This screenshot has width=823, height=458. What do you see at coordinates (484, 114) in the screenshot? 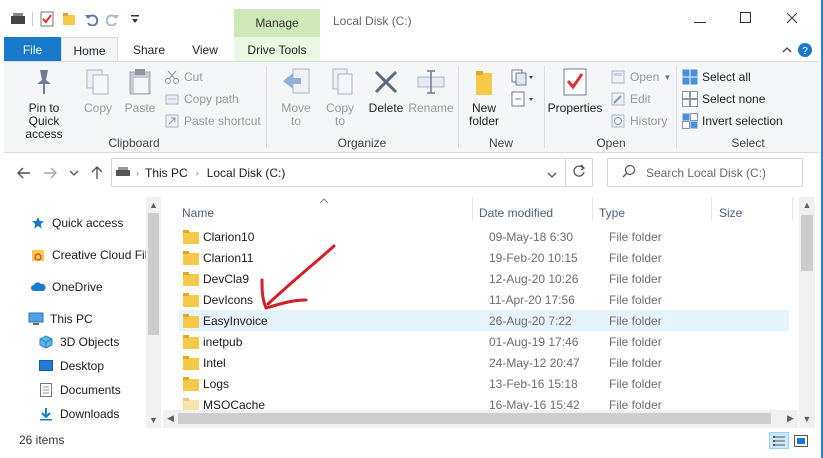
I see `new-folder-label: New folder` at bounding box center [484, 114].